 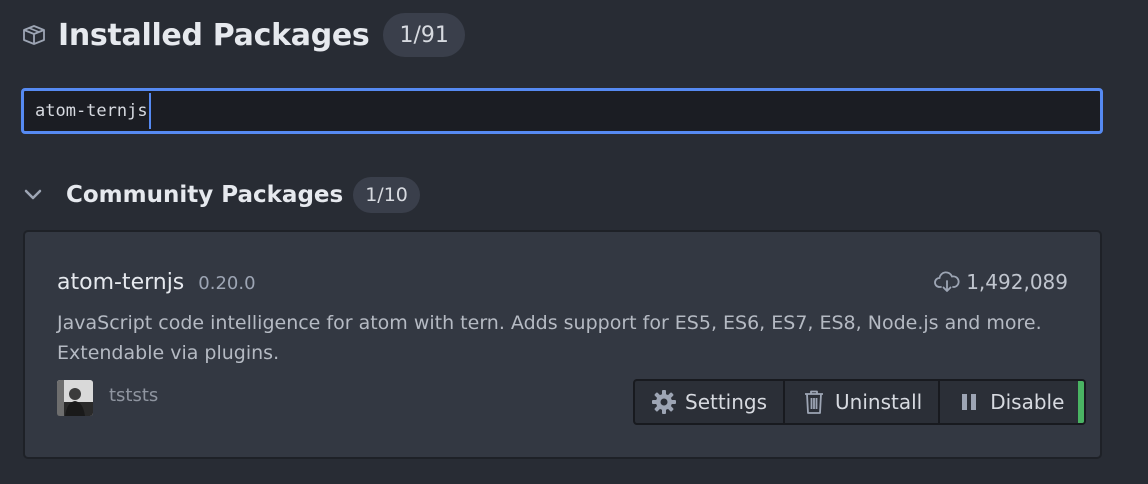 I want to click on uninstall-button: Uninstall, so click(x=863, y=402).